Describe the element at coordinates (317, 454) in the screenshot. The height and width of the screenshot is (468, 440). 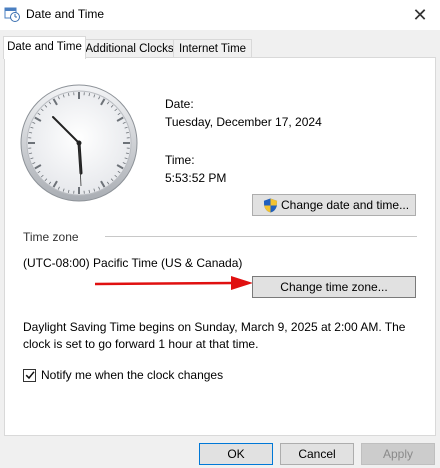
I see `cancel-button: Cancel` at that location.